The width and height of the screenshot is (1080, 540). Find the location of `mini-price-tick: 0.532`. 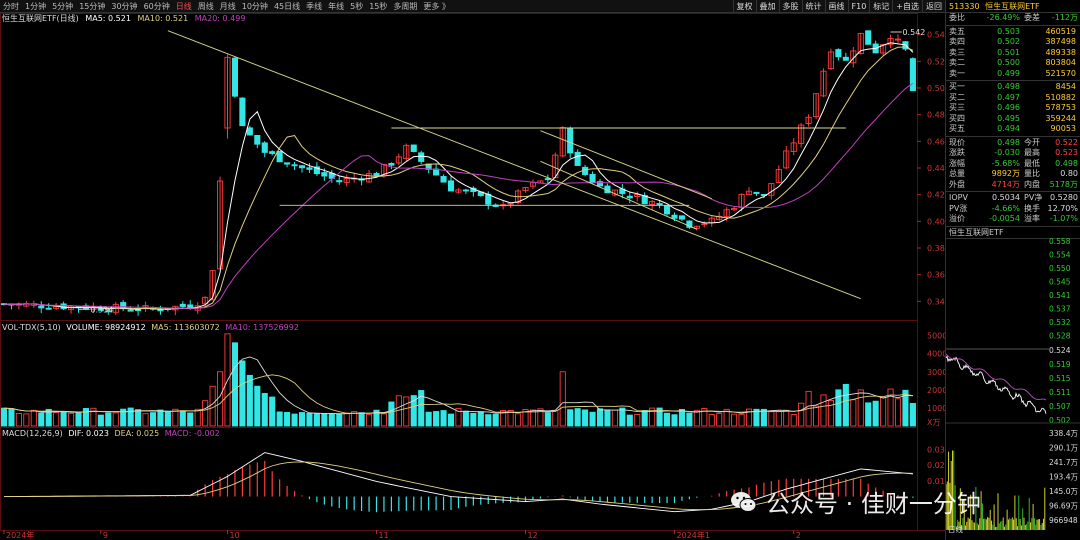

mini-price-tick: 0.532 is located at coordinates (1060, 322).